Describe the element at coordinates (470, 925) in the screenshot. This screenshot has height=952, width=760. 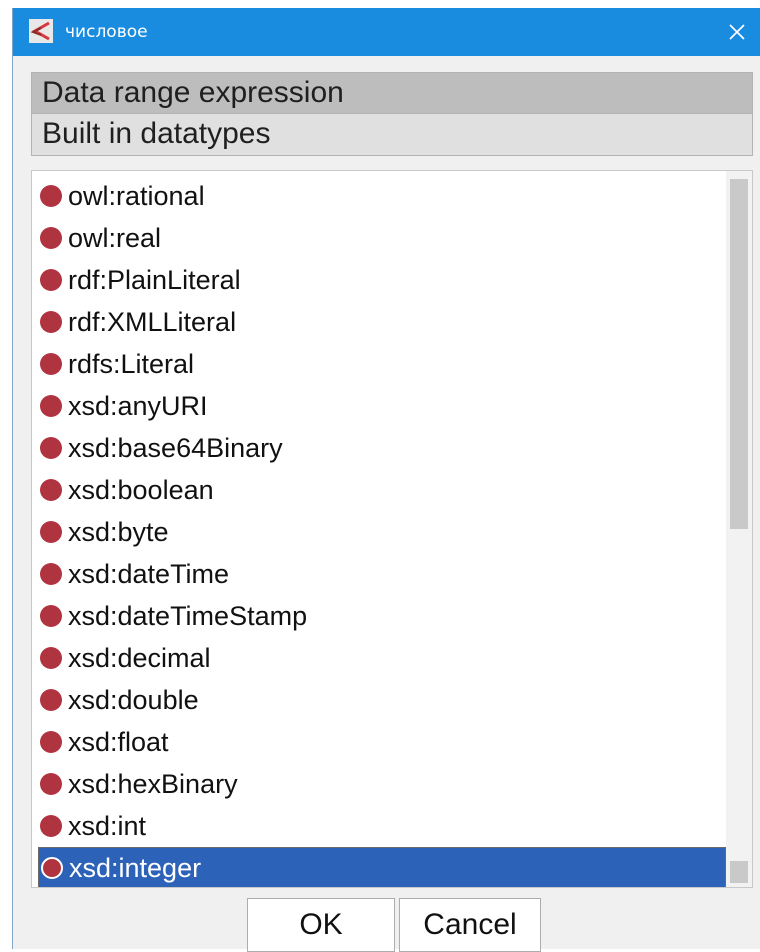
I see `cancel-button: Cancel` at that location.